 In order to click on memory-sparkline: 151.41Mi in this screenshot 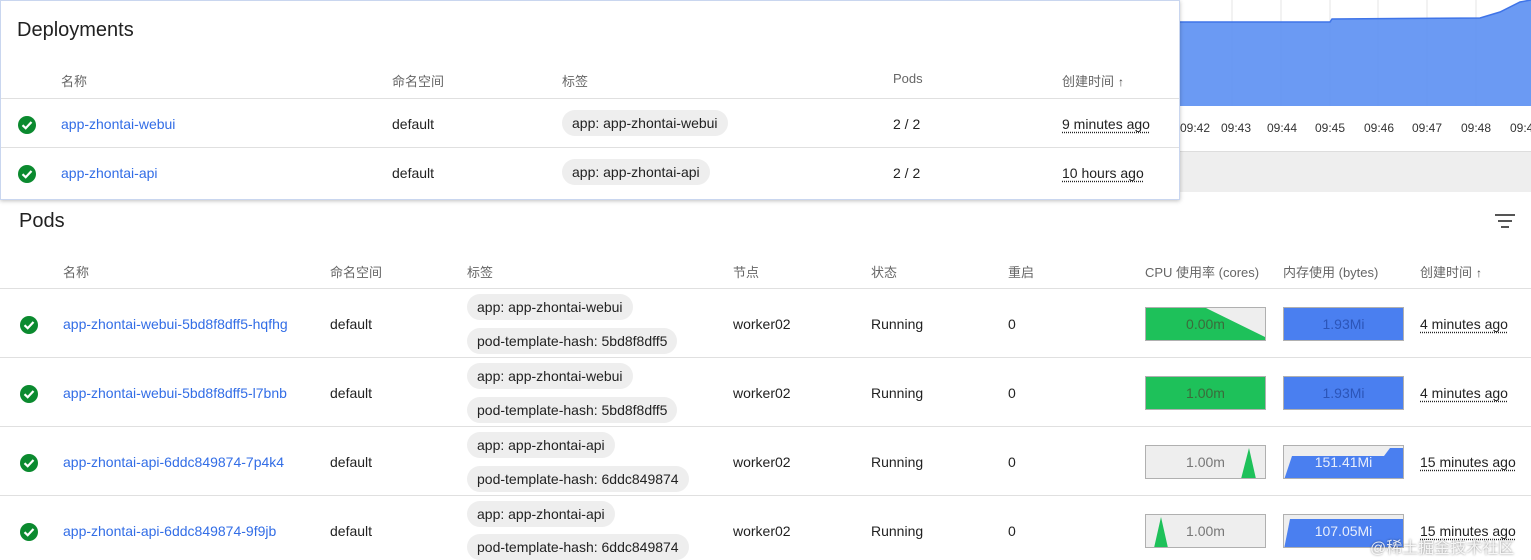, I will do `click(1343, 462)`.